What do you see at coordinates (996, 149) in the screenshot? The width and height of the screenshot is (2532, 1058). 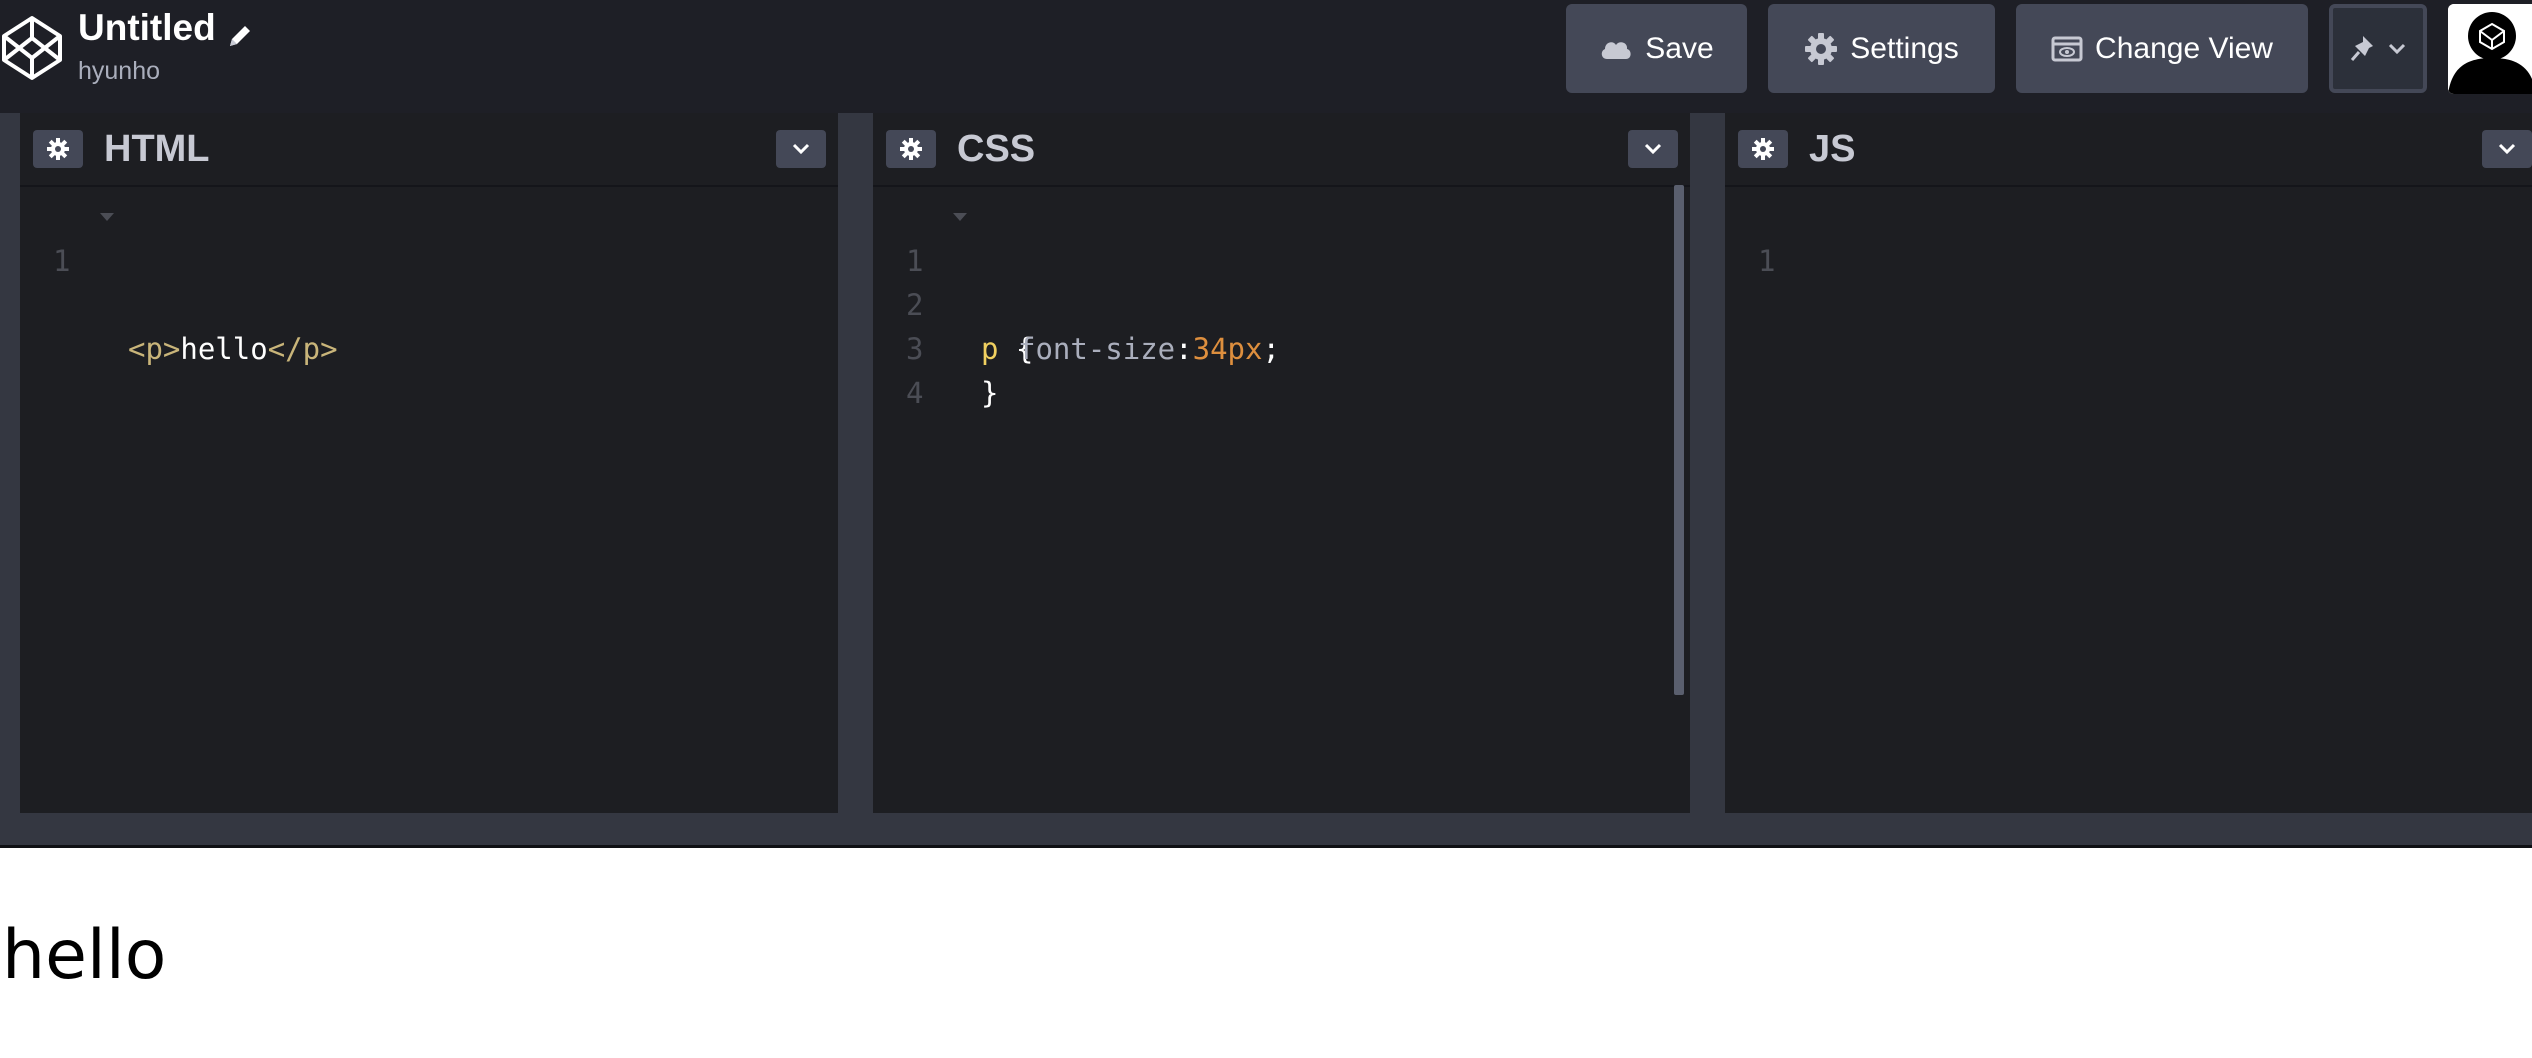 I see `css-panel-title: CSS` at bounding box center [996, 149].